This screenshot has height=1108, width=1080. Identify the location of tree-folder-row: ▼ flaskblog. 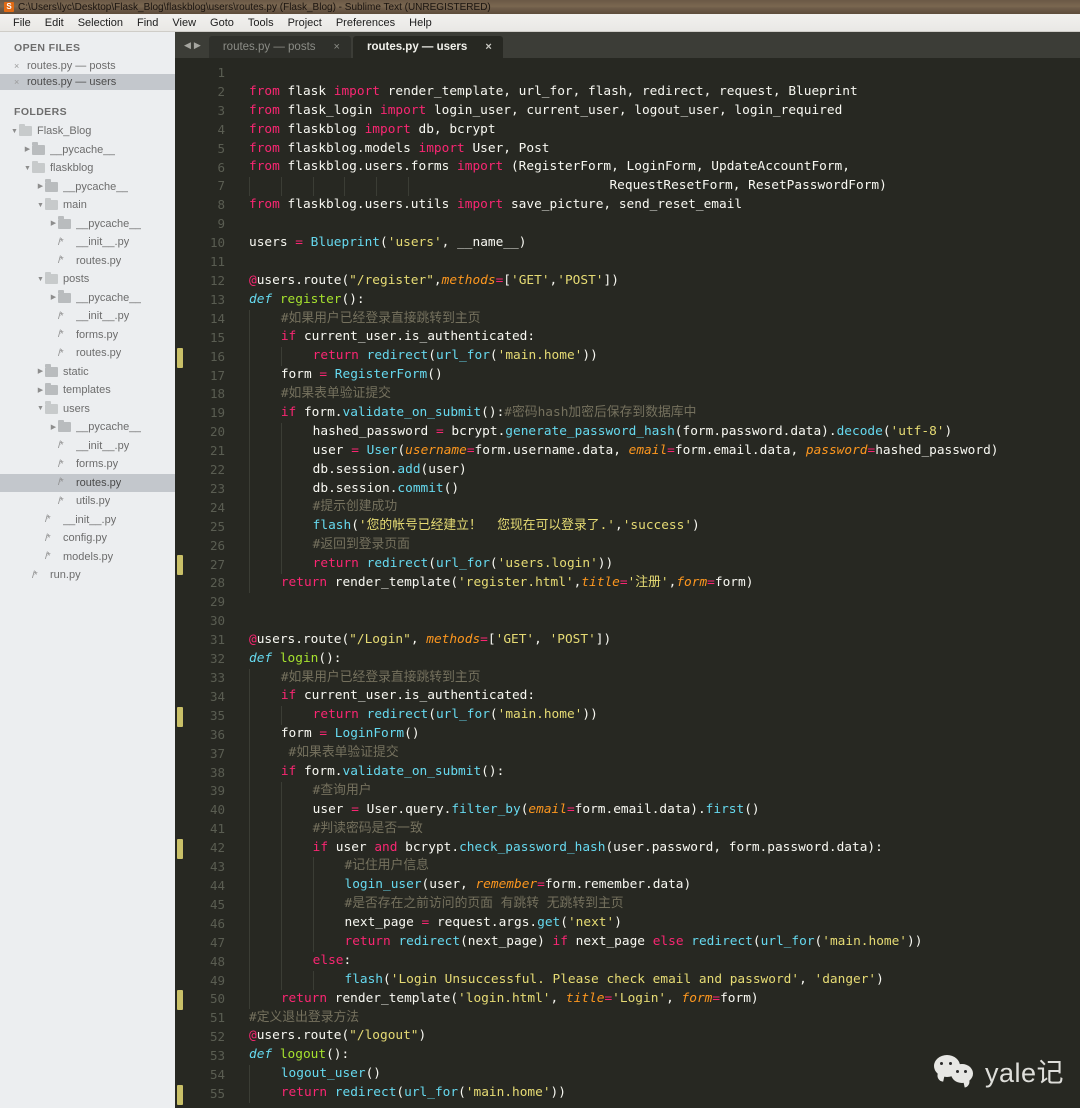
(87, 168).